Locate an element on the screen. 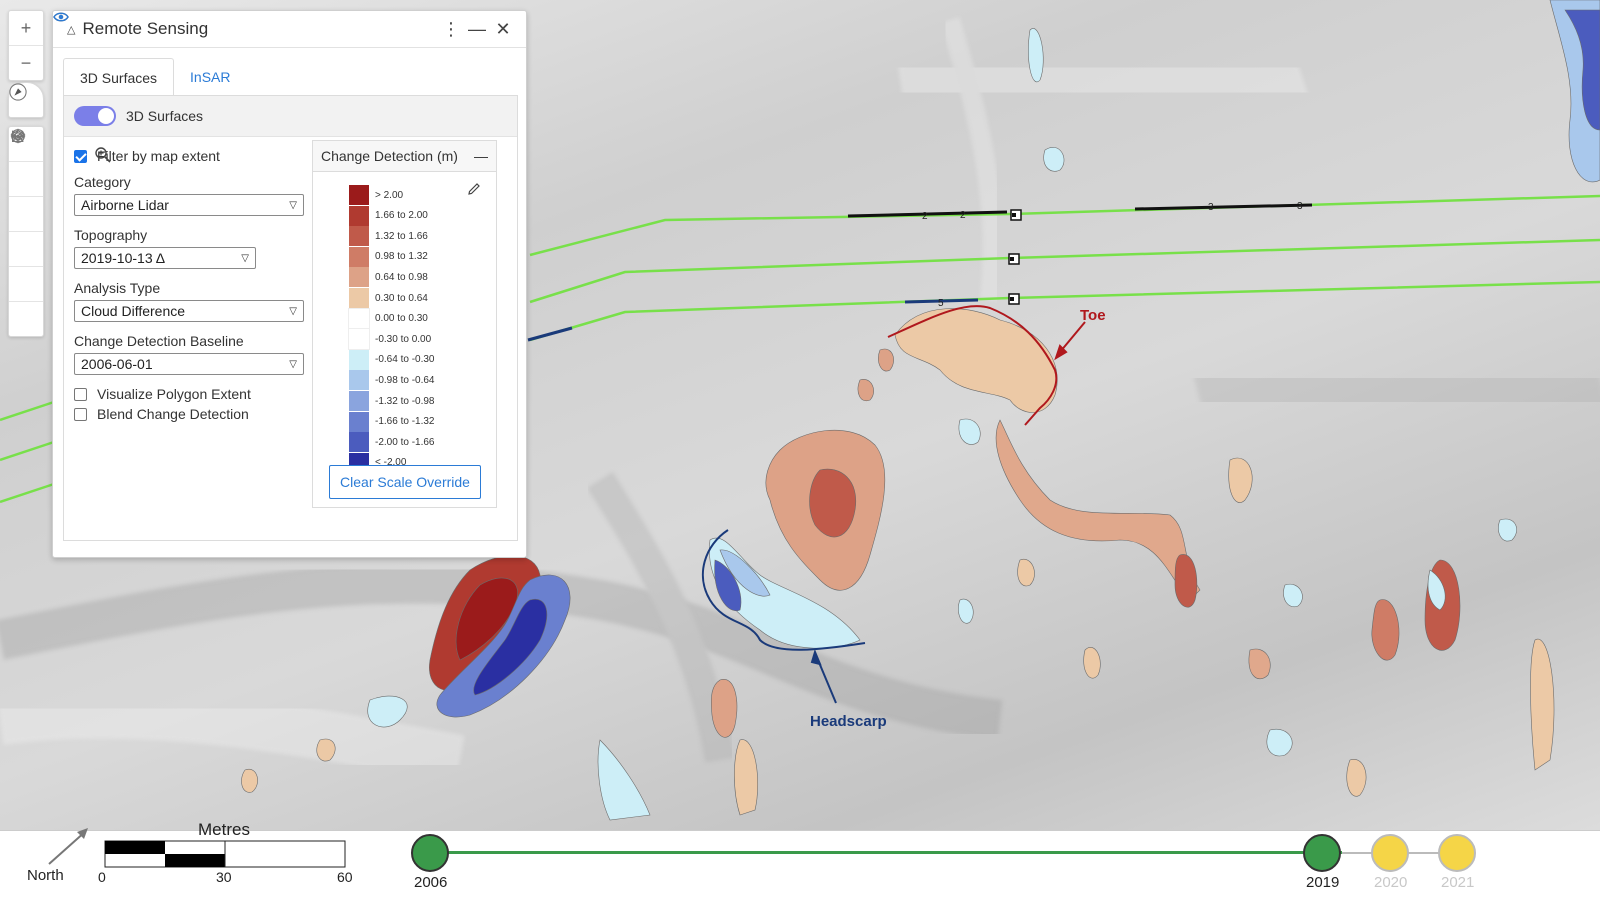 The image size is (1600, 917). panel-header: △ Remote Sensing ⋮ — ✕ is located at coordinates (289, 29).